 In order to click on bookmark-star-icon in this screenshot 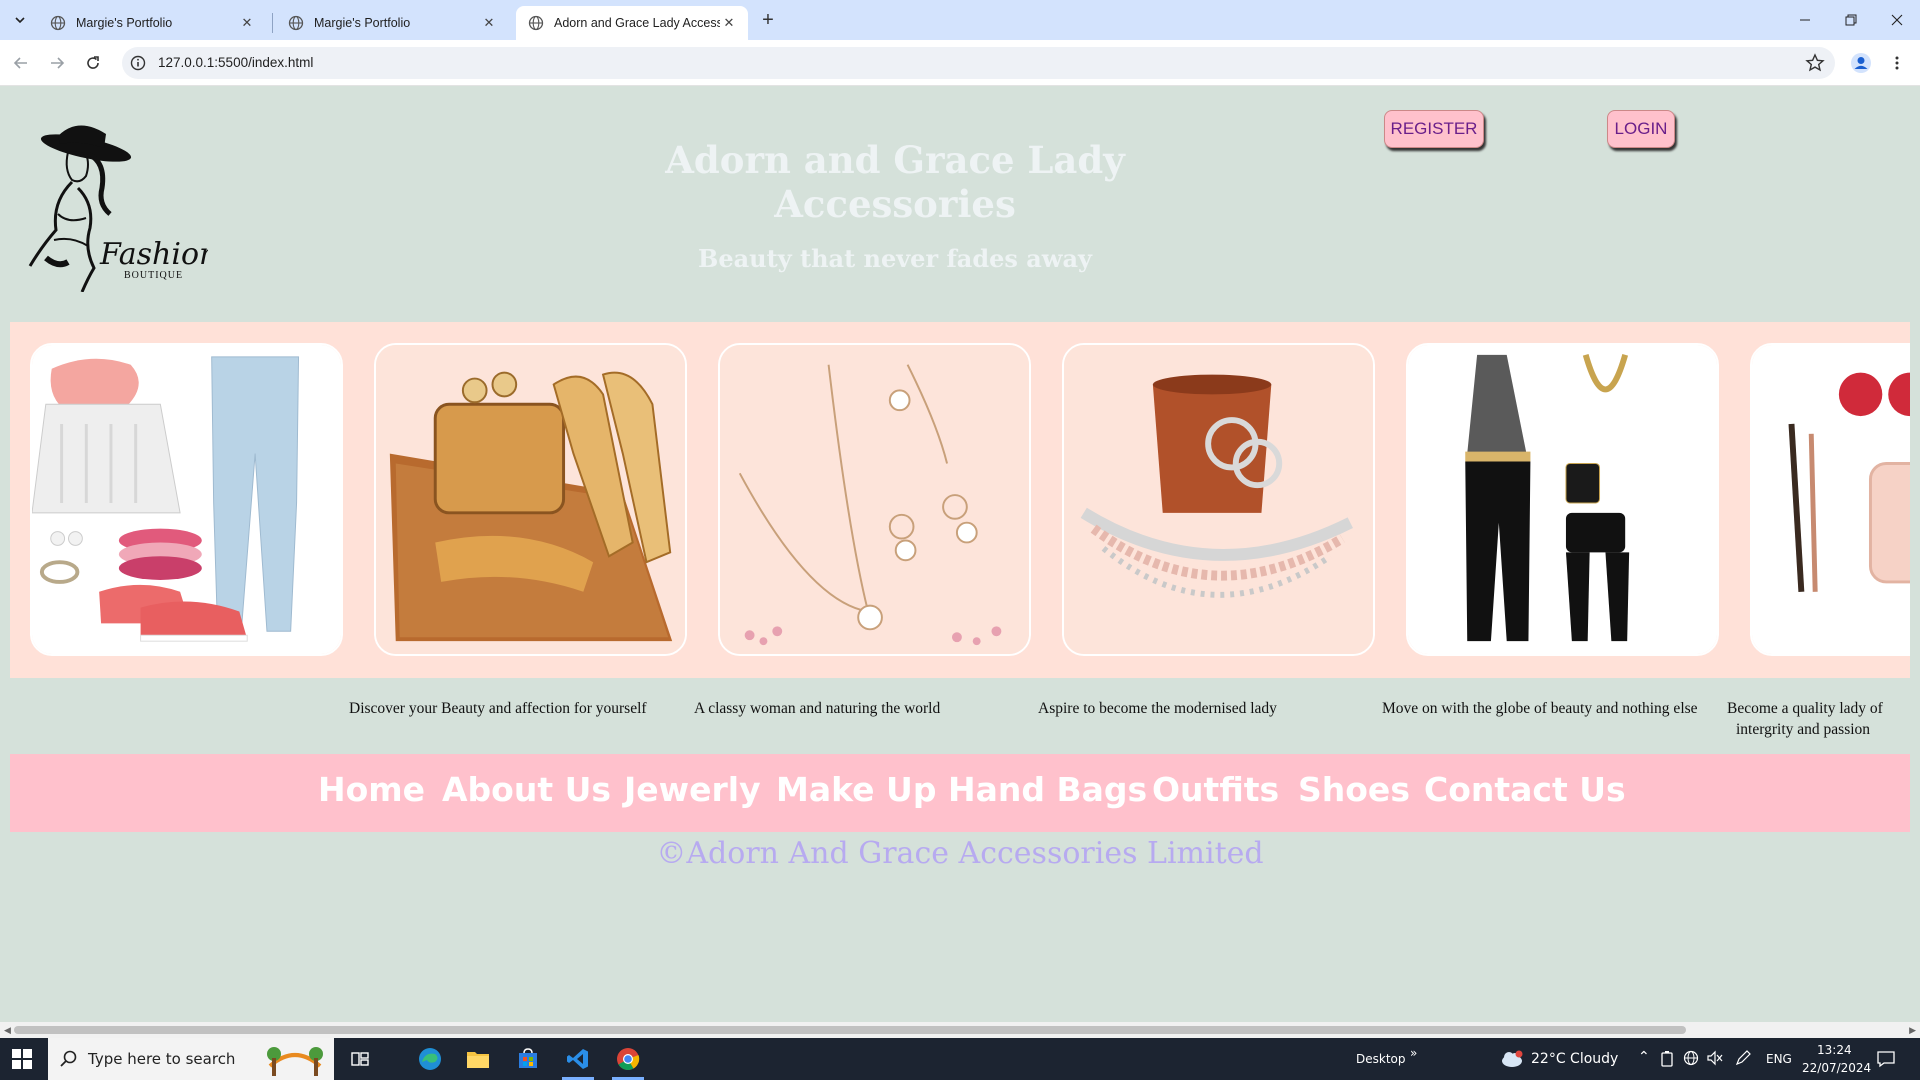, I will do `click(1815, 63)`.